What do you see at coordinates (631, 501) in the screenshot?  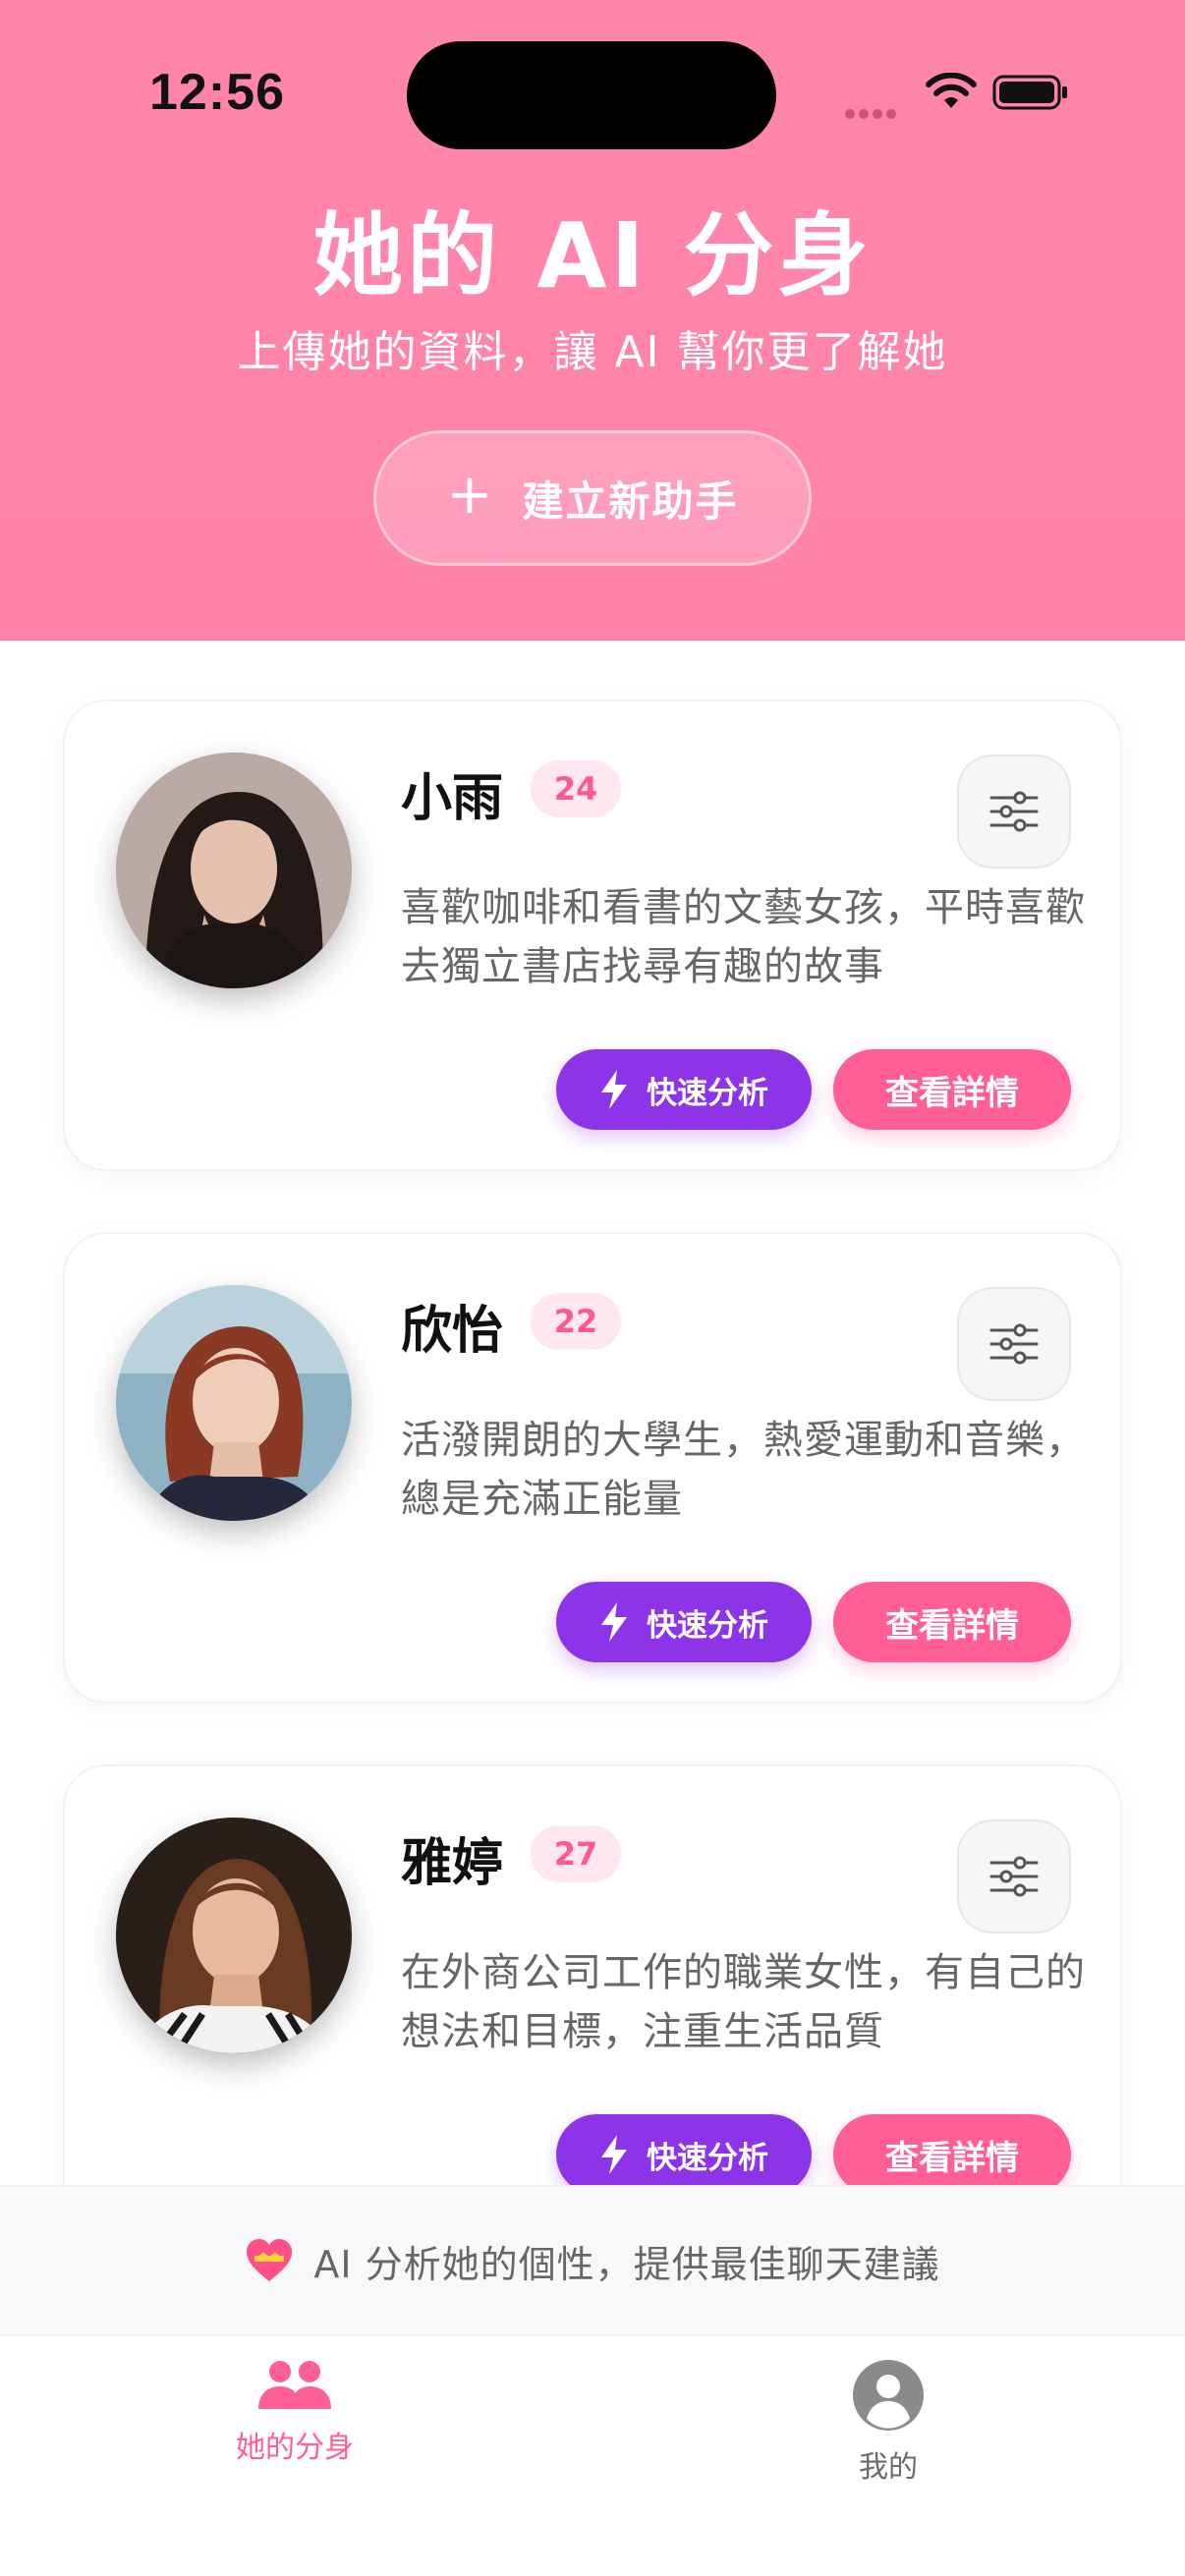 I see `create-assistant-label: 建立新助手` at bounding box center [631, 501].